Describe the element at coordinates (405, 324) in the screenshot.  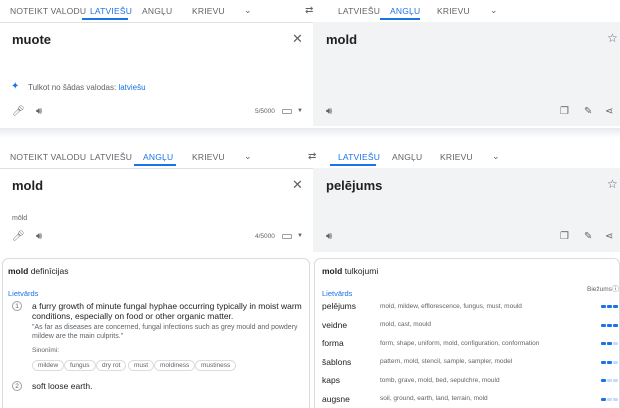
I see `translation-synonyms: mold, cast, mould` at that location.